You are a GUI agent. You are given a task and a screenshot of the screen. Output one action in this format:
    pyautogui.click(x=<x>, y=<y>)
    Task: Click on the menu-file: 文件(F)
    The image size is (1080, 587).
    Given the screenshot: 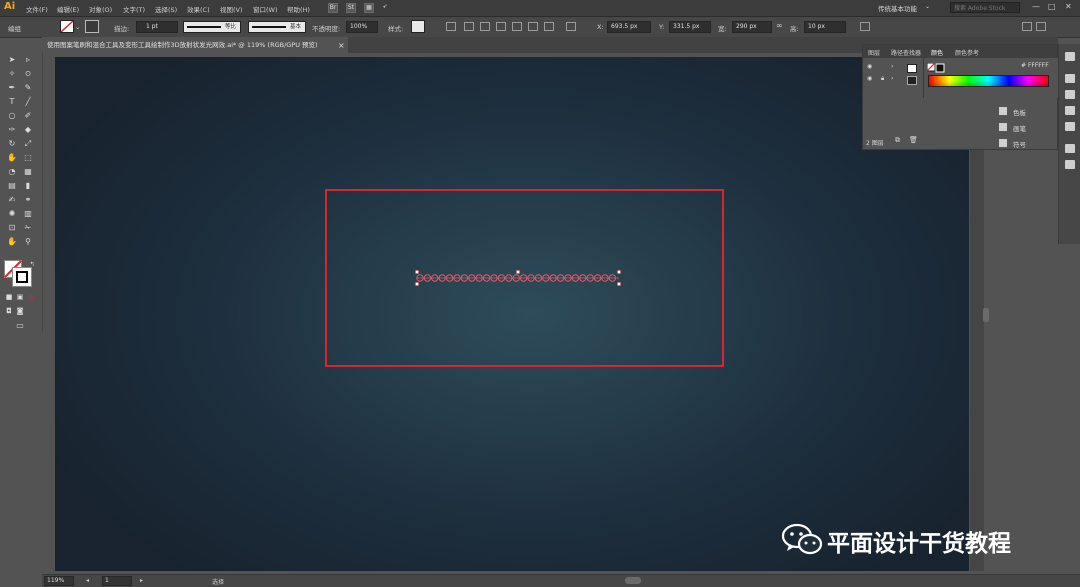 What is the action you would take?
    pyautogui.click(x=37, y=9)
    